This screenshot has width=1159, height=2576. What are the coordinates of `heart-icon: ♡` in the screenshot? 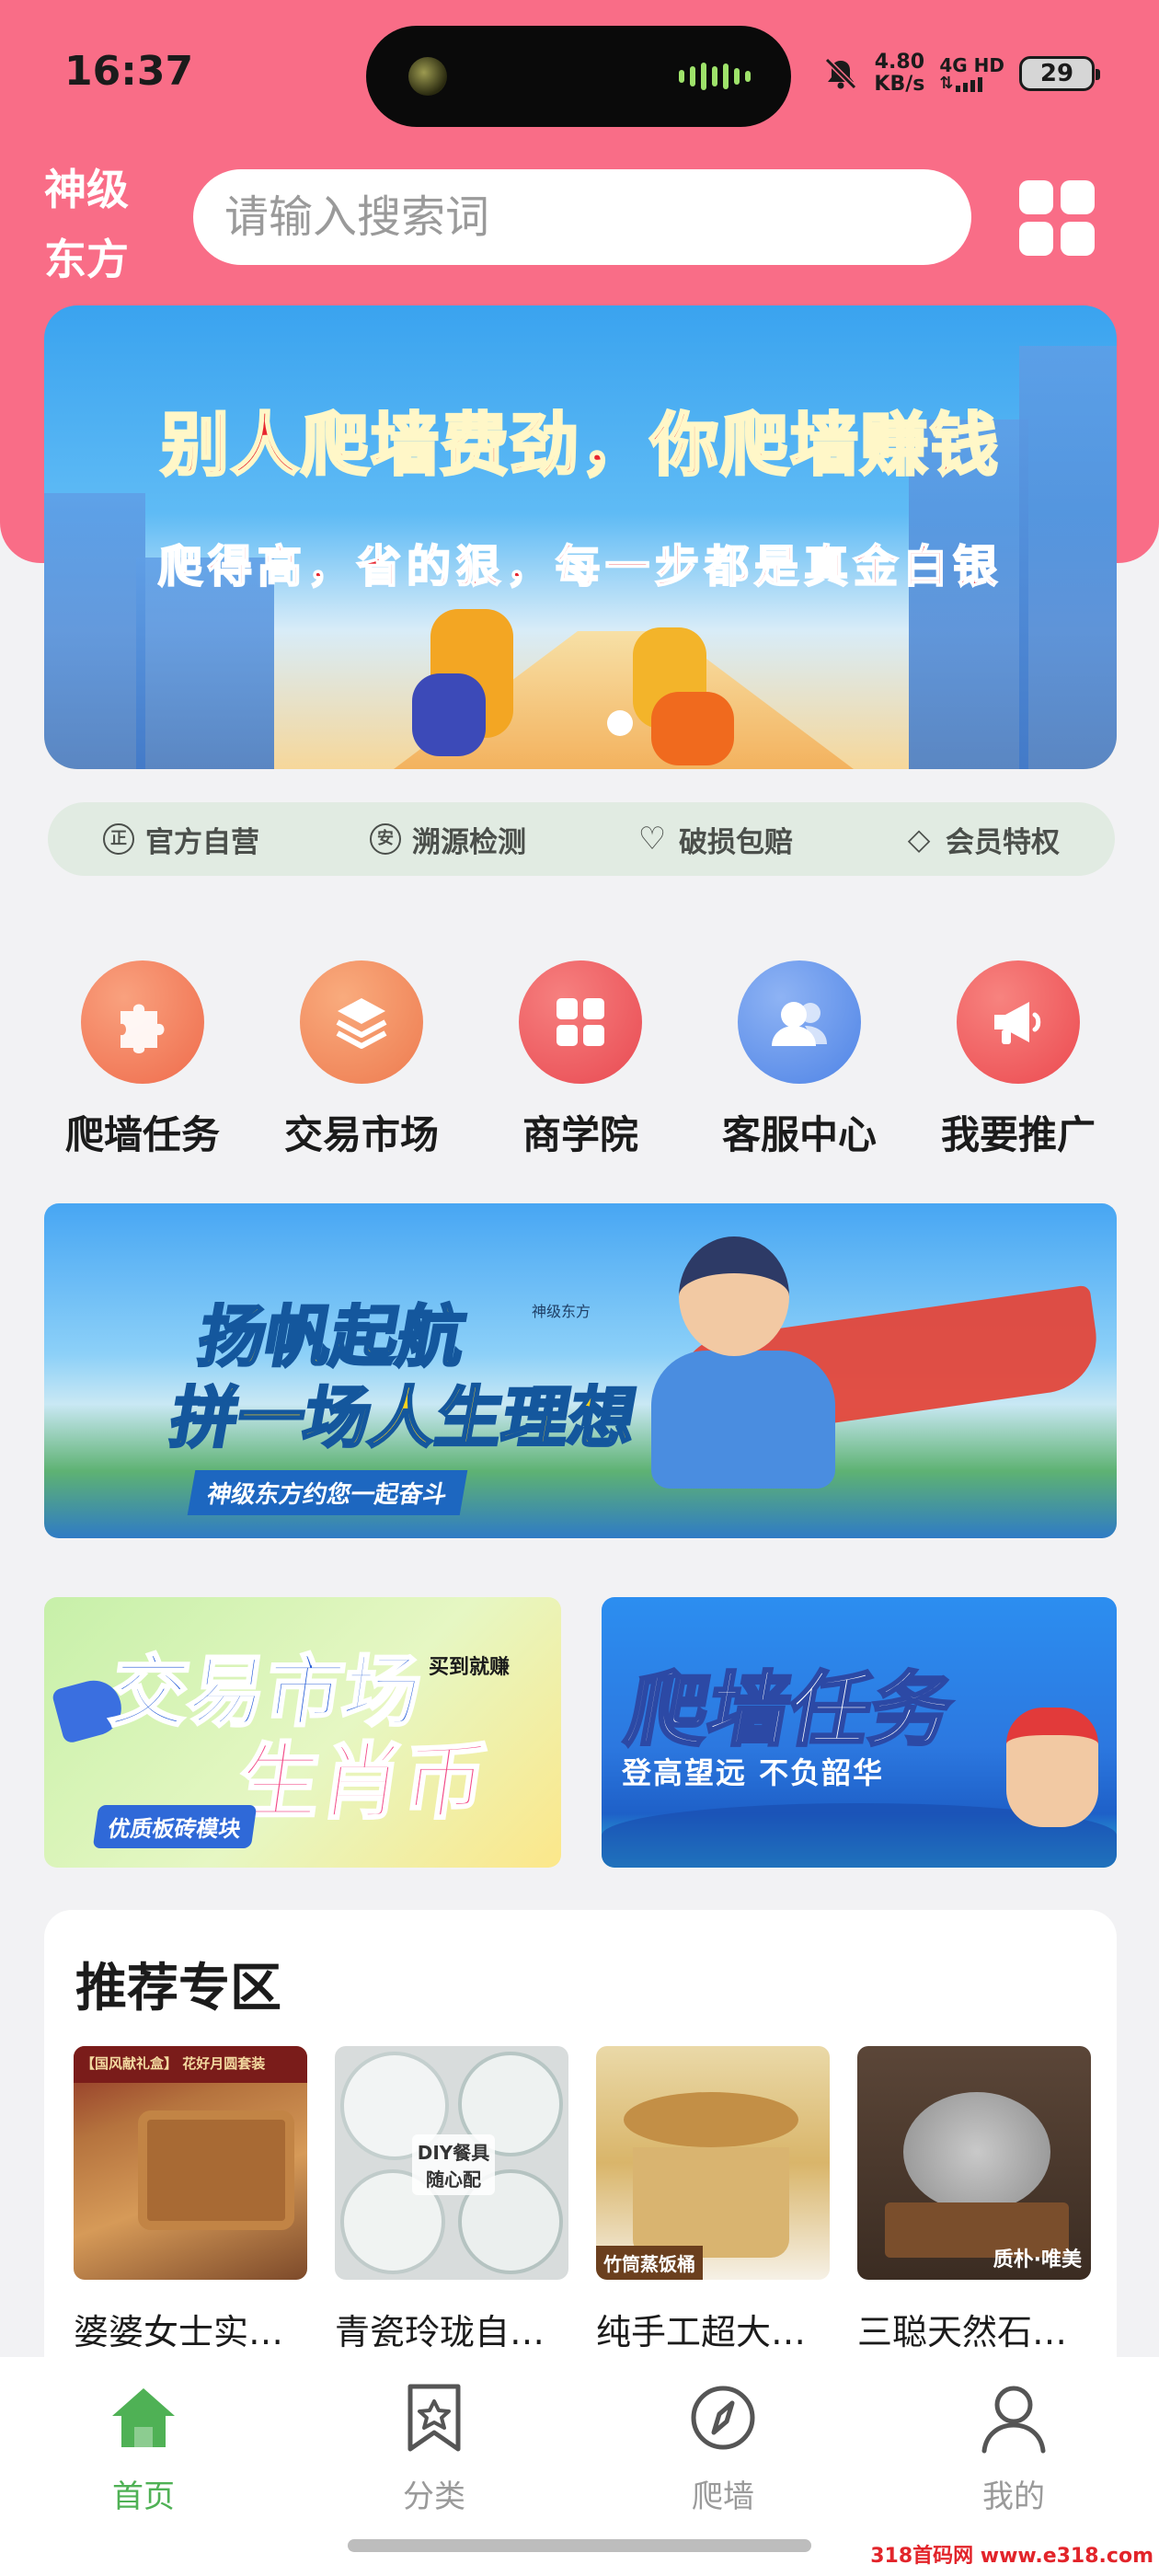 It's located at (652, 839).